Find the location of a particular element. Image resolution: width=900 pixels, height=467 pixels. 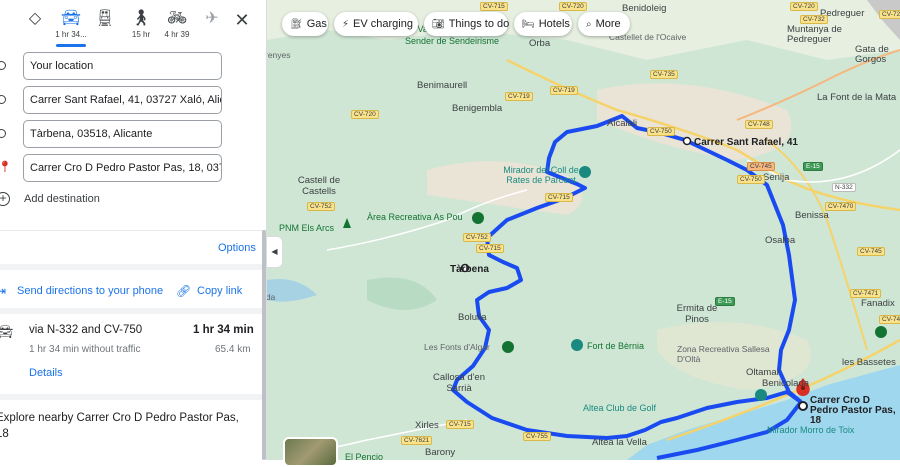

road-badge: CV-750 is located at coordinates (661, 131).